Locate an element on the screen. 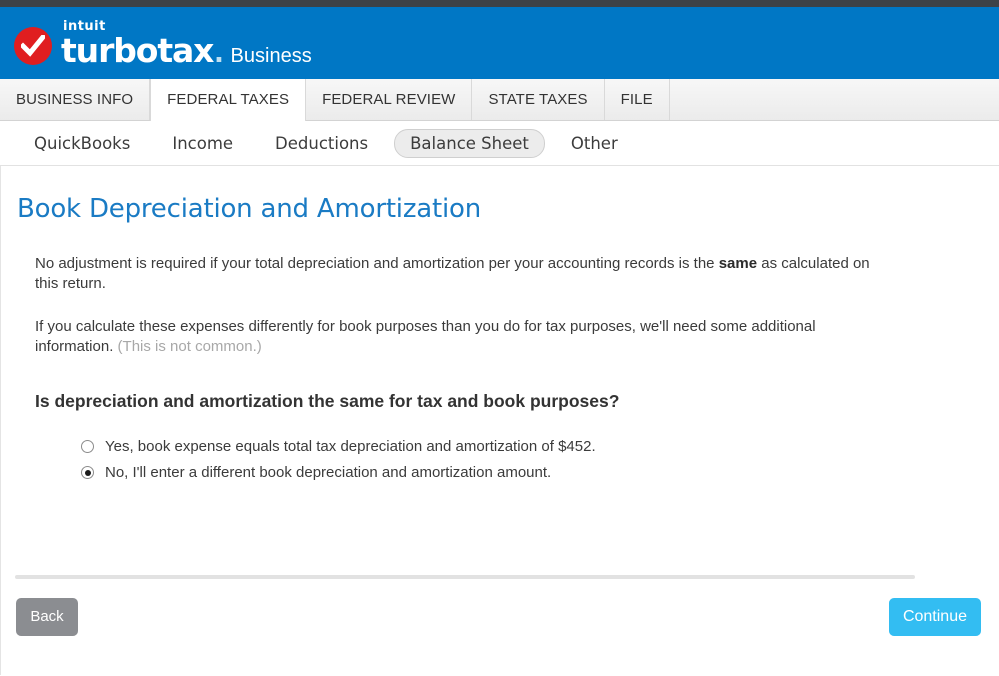  subnav-item-other: Other is located at coordinates (594, 143).